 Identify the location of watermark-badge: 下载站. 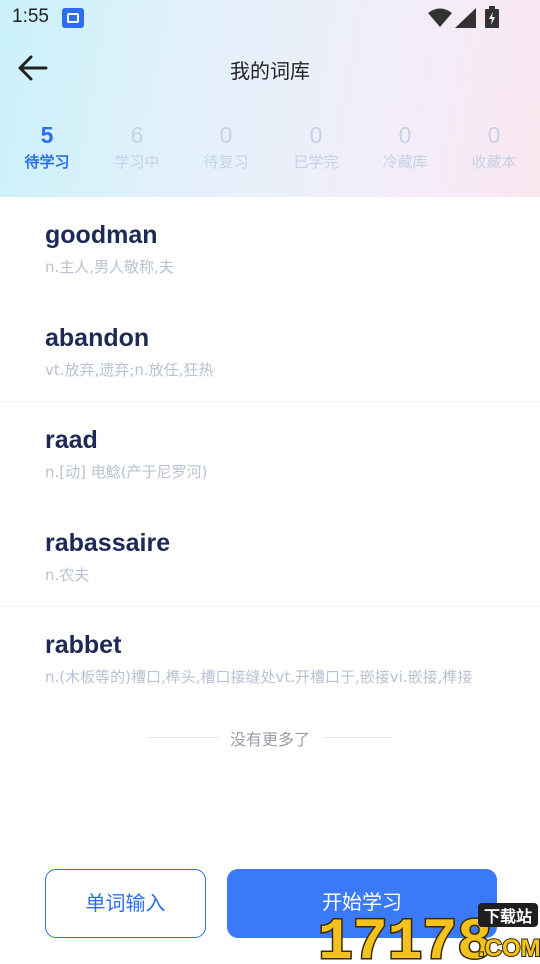
(508, 916).